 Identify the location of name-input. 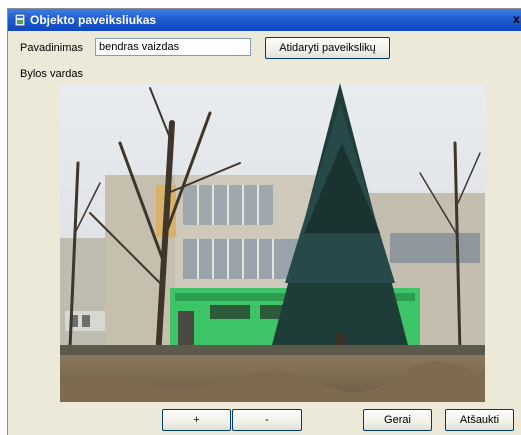
(173, 47).